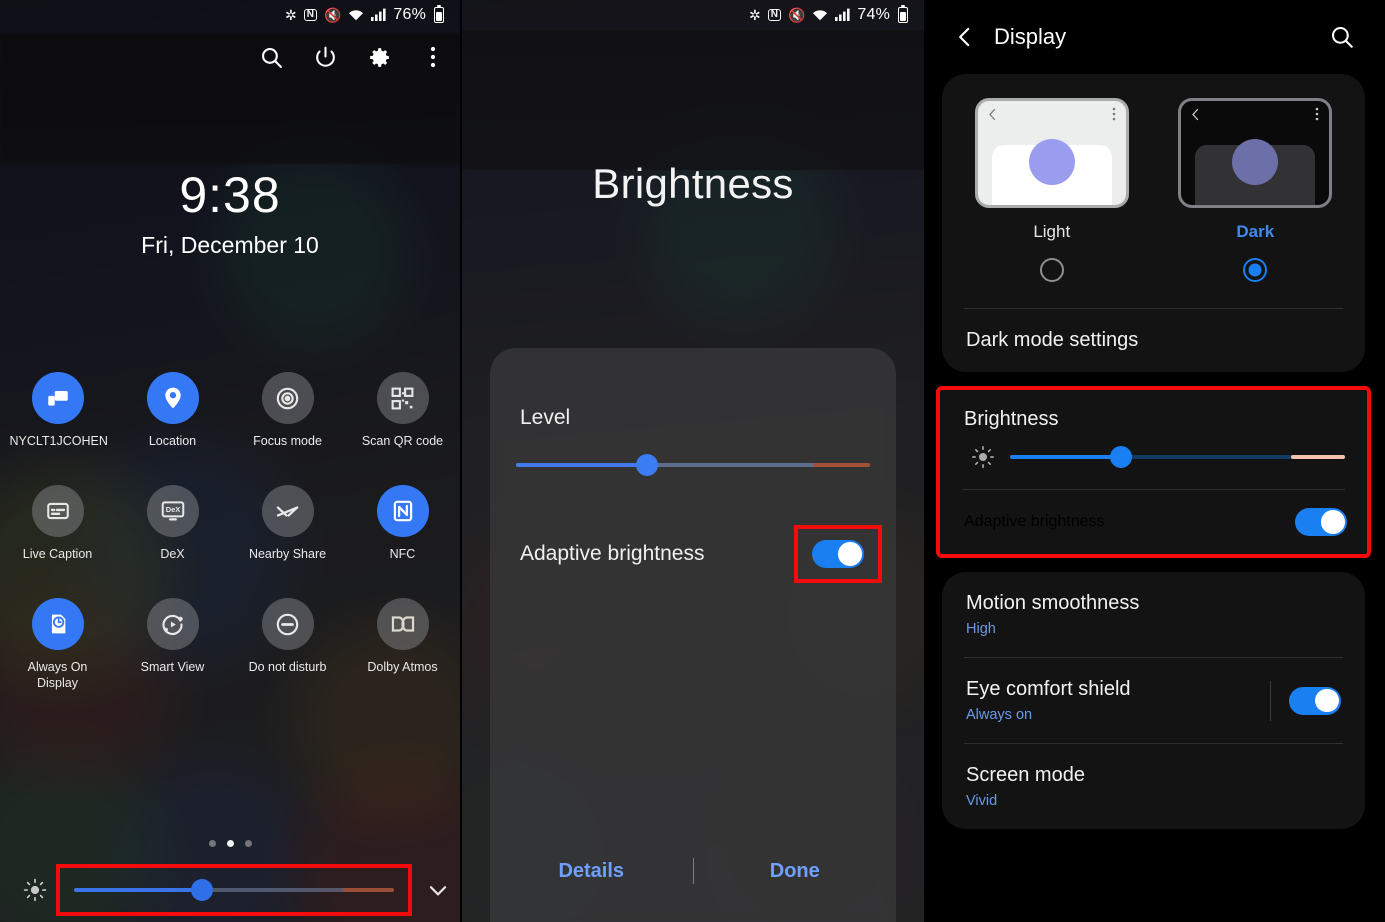 This screenshot has width=1385, height=922. Describe the element at coordinates (433, 57) in the screenshot. I see `more-vert-icon` at that location.